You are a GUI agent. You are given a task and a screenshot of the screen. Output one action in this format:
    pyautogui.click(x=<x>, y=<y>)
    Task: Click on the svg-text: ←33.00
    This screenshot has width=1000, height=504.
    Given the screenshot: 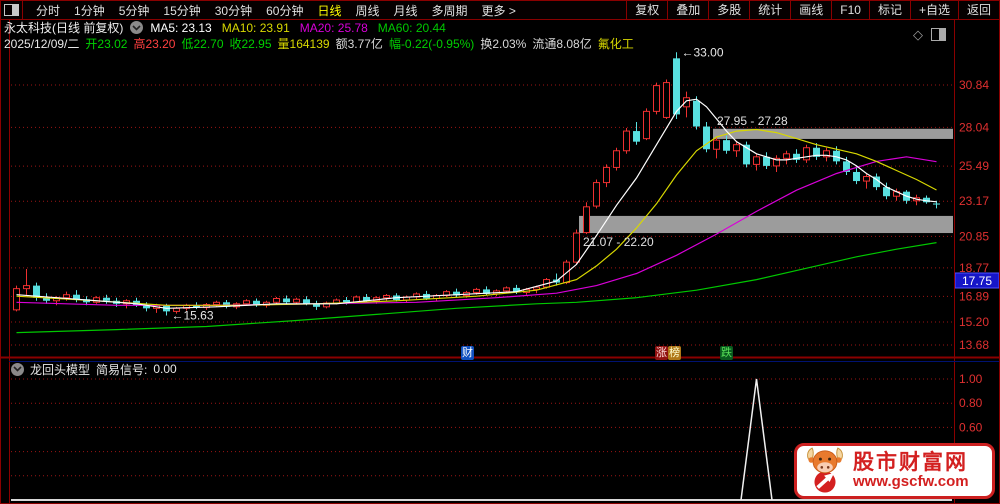 What is the action you would take?
    pyautogui.click(x=703, y=52)
    